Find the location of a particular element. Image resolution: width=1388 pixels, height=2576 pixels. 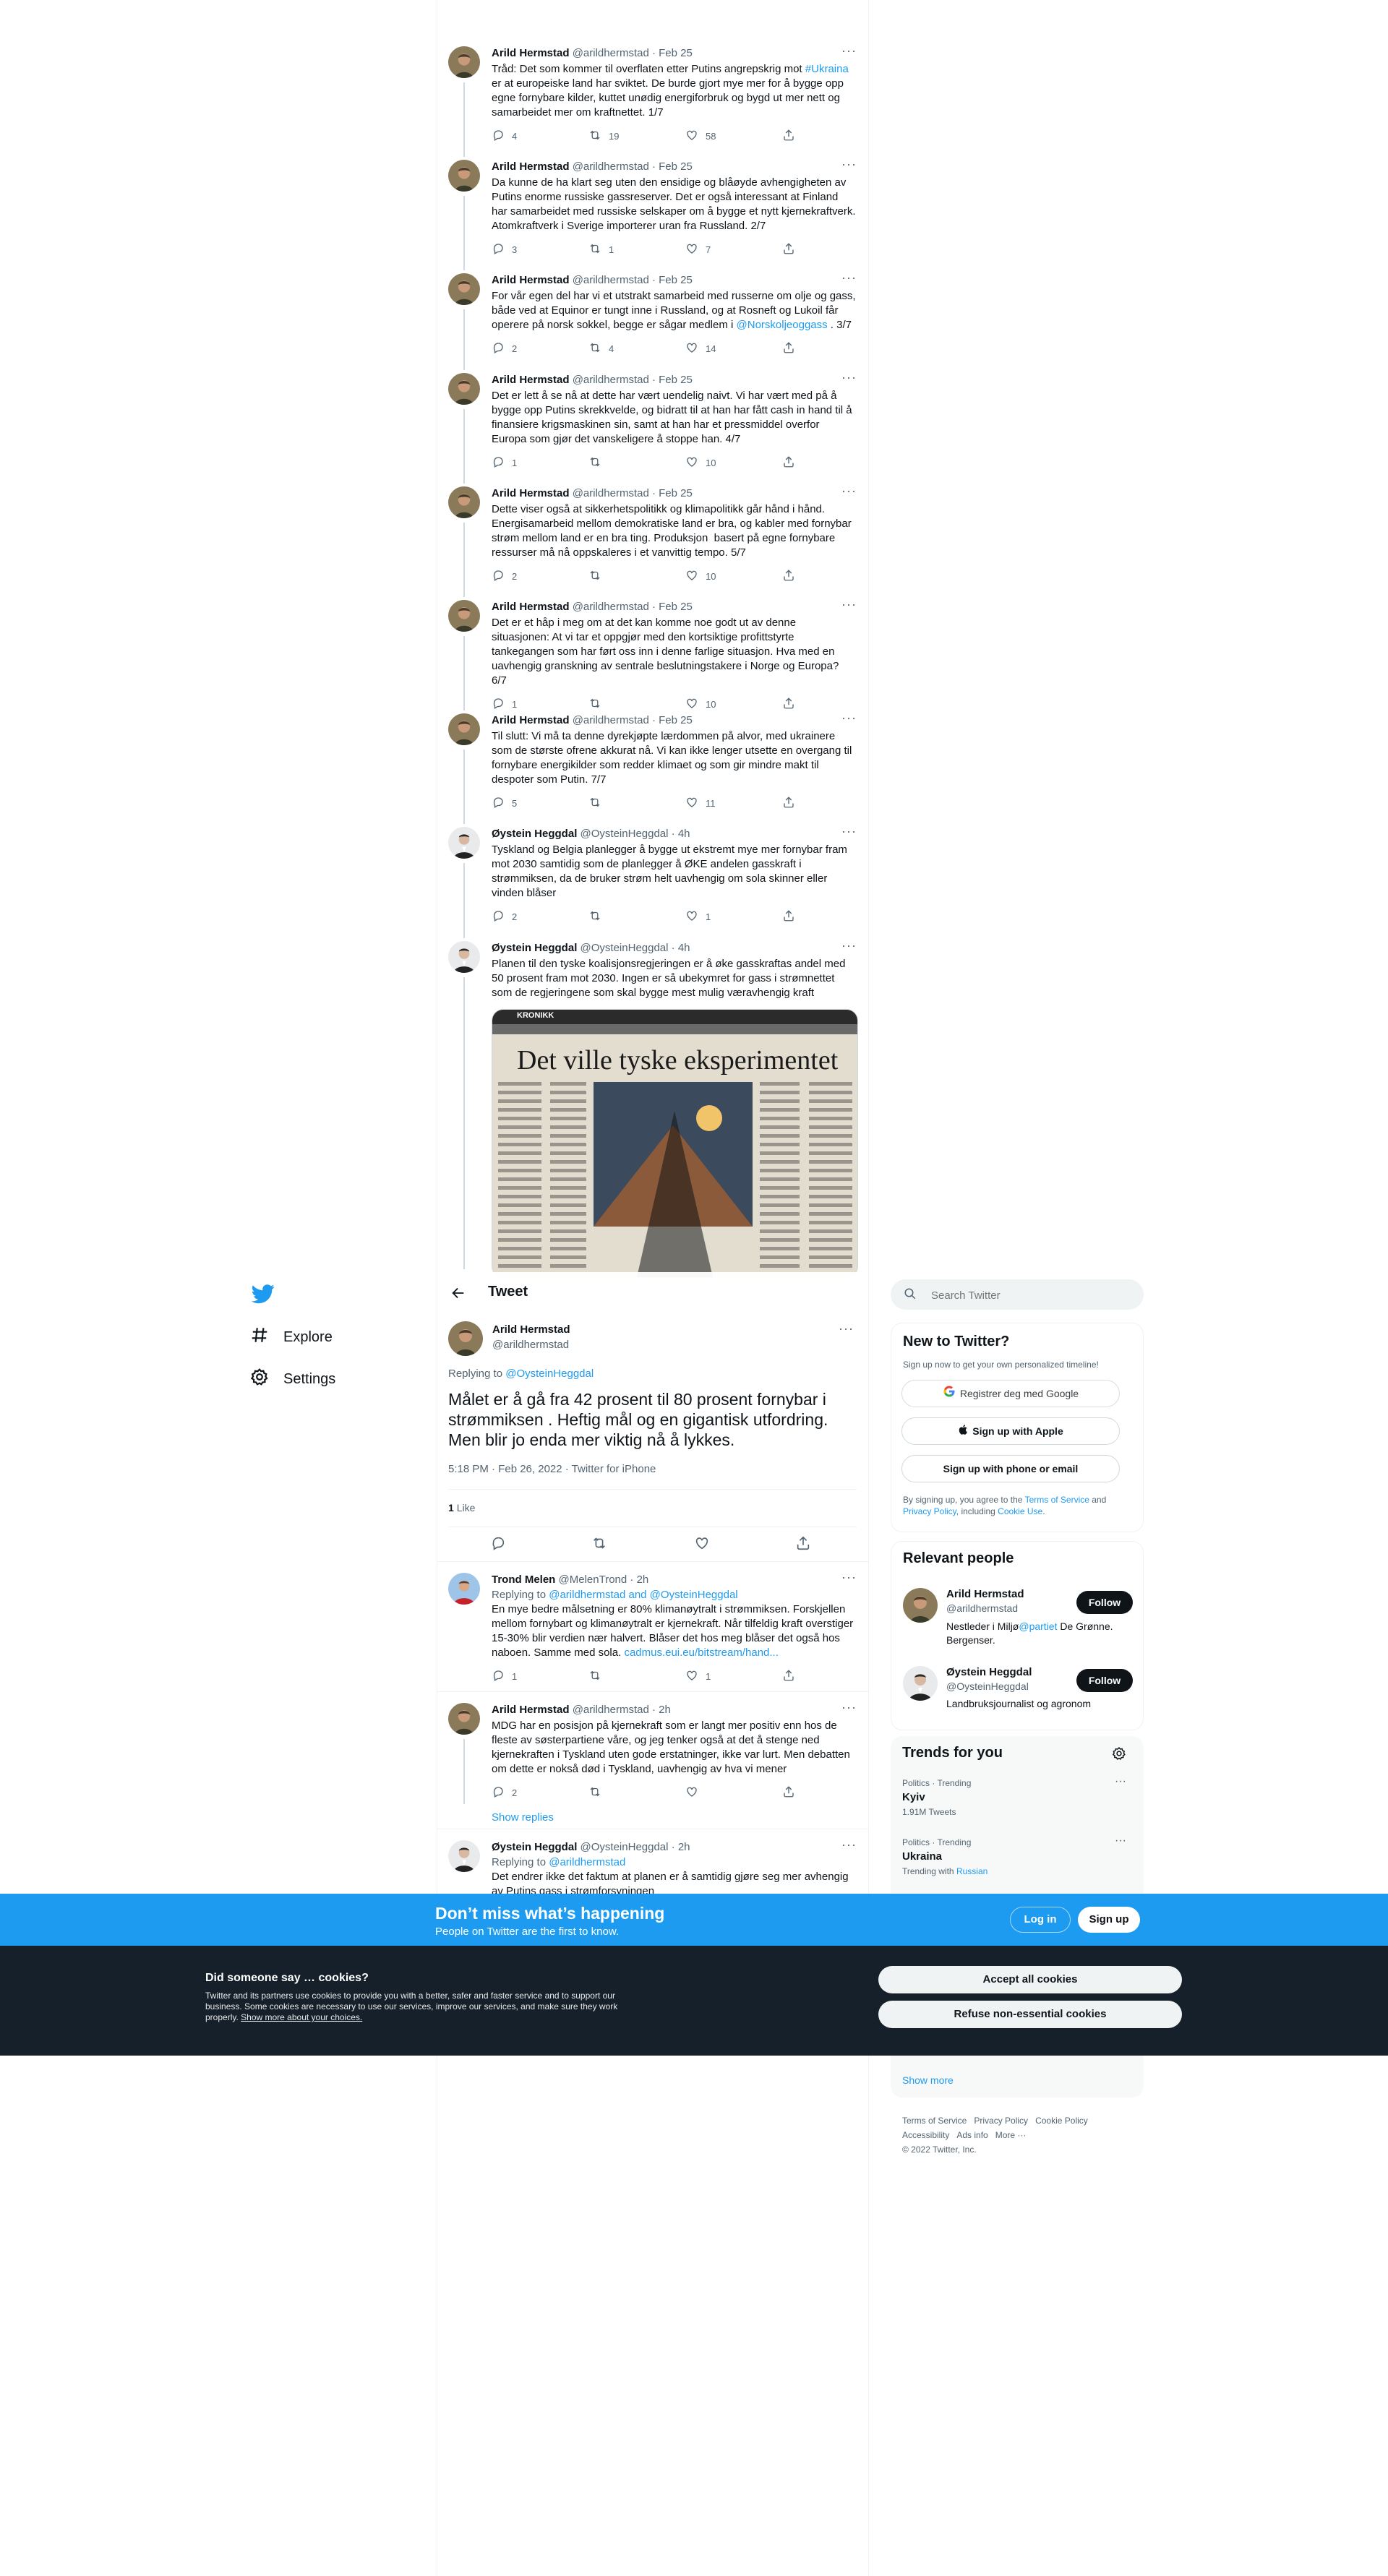

footer-link: Accessibility is located at coordinates (926, 2135).